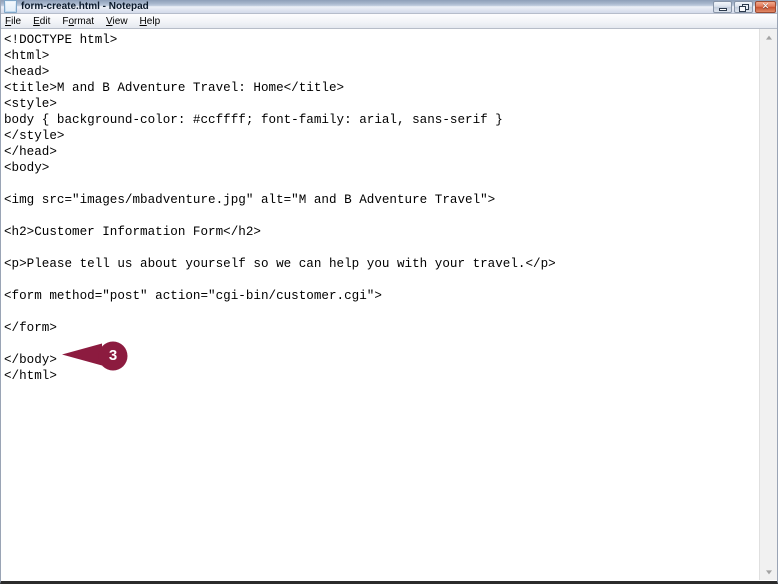  Describe the element at coordinates (120, 21) in the screenshot. I see `menu-item-view: View` at that location.